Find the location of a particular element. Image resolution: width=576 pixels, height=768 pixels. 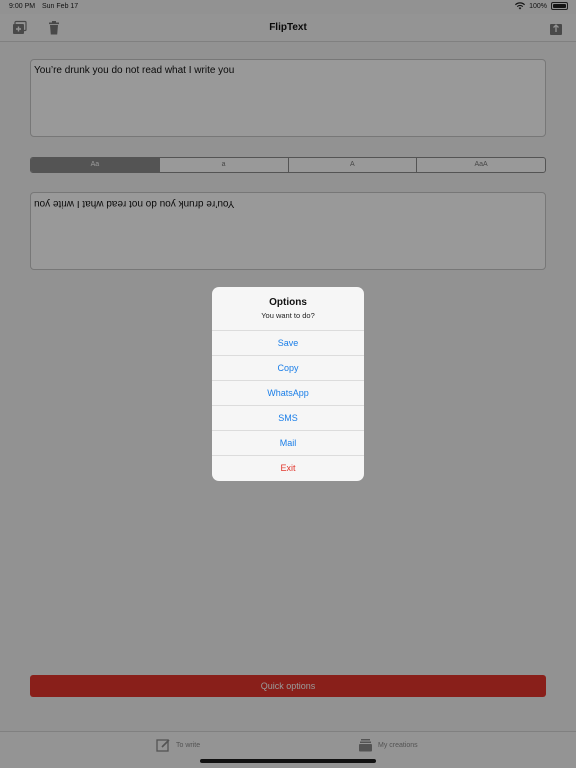

save-button: Save is located at coordinates (288, 343).